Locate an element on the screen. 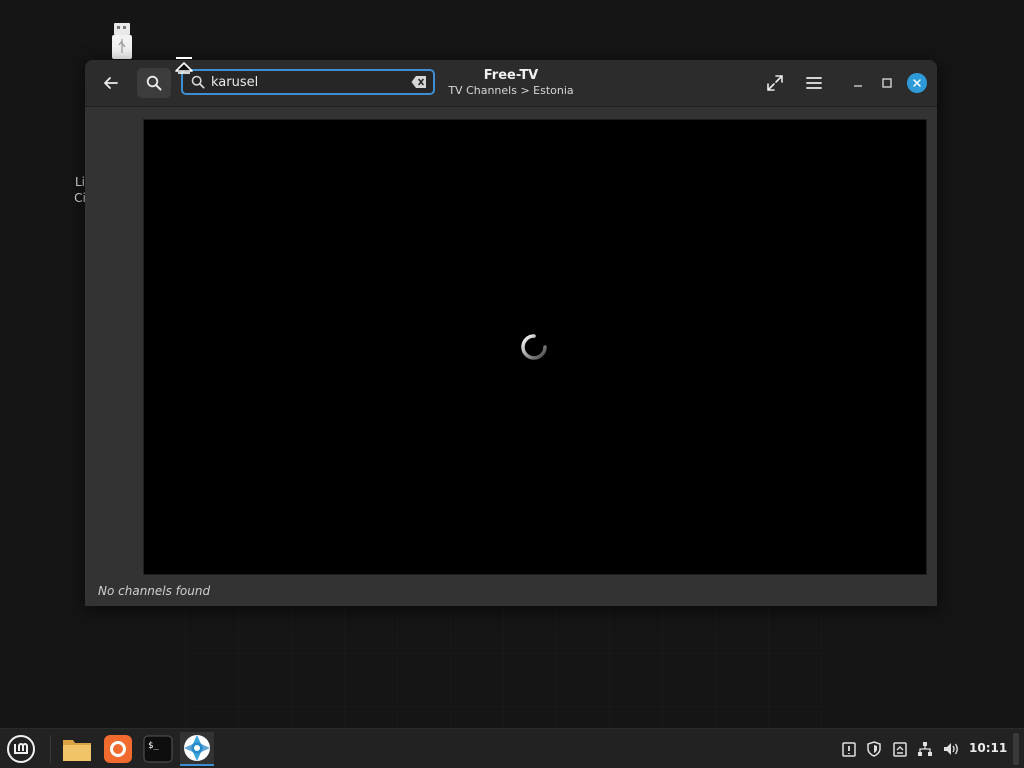  volume-tray is located at coordinates (951, 749).